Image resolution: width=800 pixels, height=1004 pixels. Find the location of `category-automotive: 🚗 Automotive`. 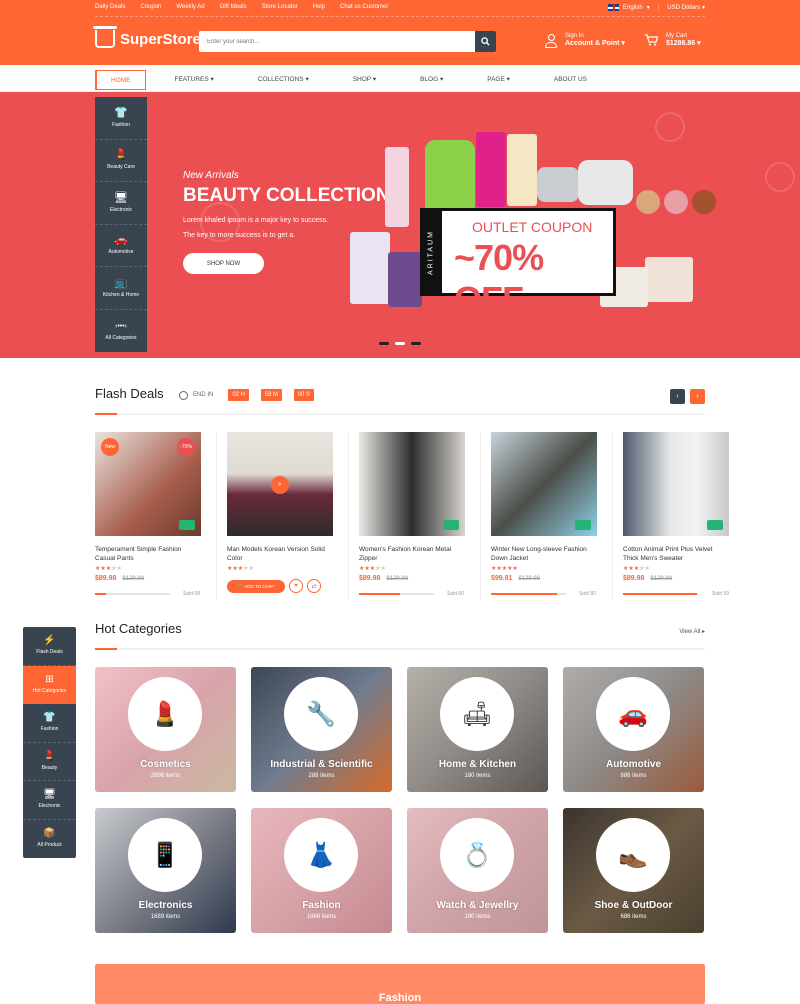

category-automotive: 🚗 Automotive is located at coordinates (121, 246).